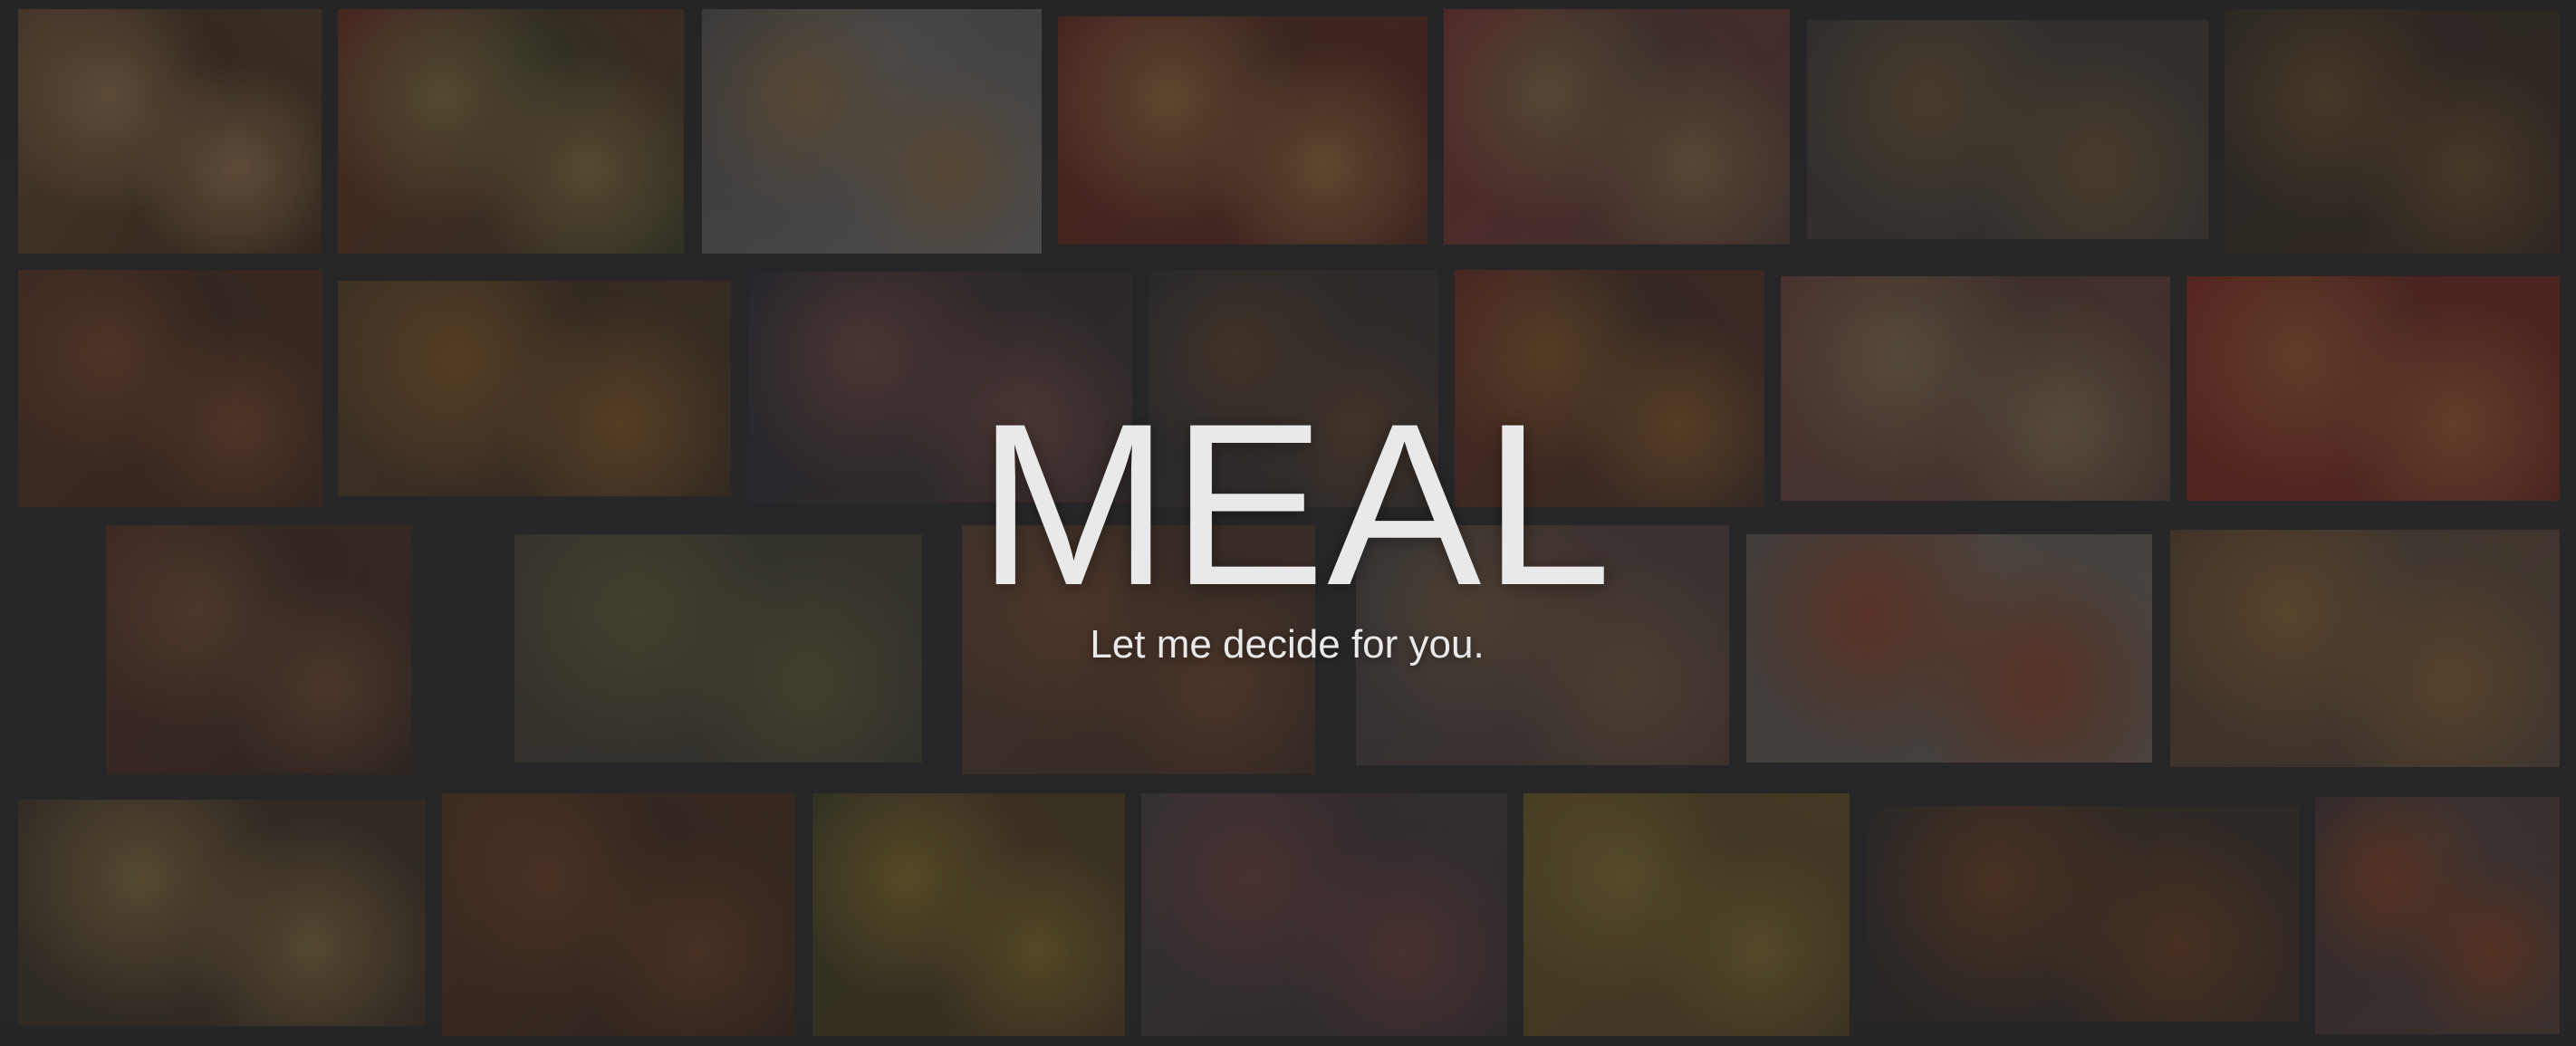 The width and height of the screenshot is (2576, 1046). Describe the element at coordinates (1686, 914) in the screenshot. I see `tile-popcorn` at that location.